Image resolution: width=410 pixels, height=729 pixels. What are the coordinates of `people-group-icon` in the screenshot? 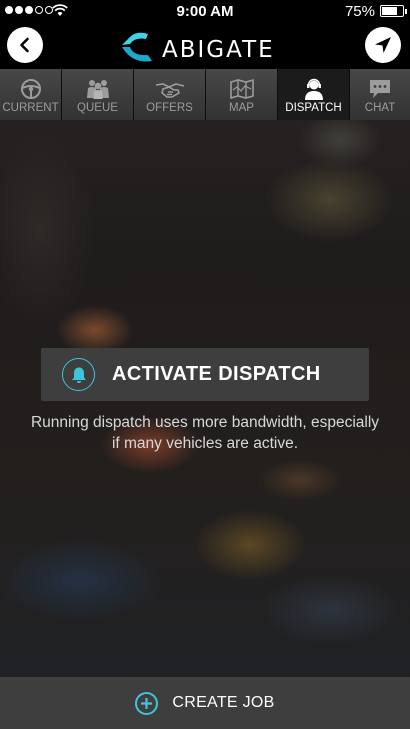 It's located at (97, 89).